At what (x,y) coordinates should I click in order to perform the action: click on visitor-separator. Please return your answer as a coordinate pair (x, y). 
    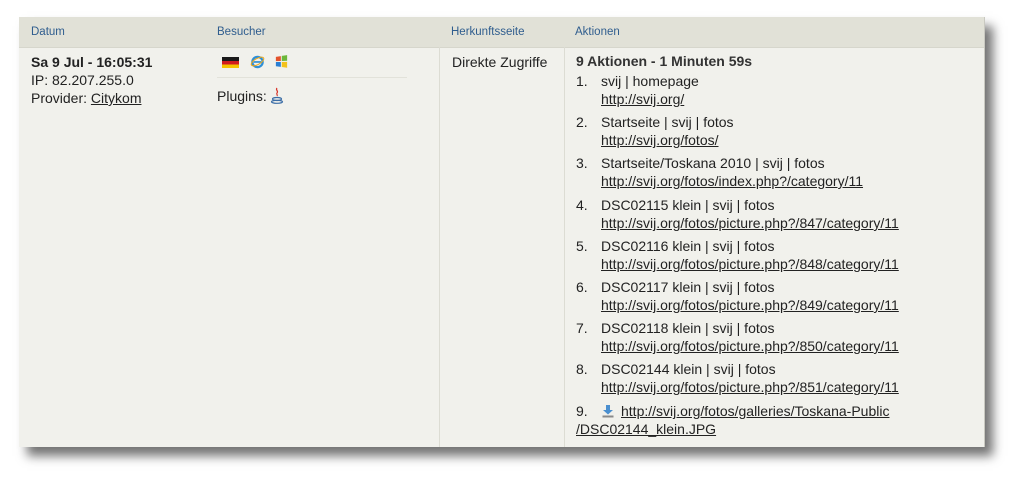
    Looking at the image, I should click on (312, 77).